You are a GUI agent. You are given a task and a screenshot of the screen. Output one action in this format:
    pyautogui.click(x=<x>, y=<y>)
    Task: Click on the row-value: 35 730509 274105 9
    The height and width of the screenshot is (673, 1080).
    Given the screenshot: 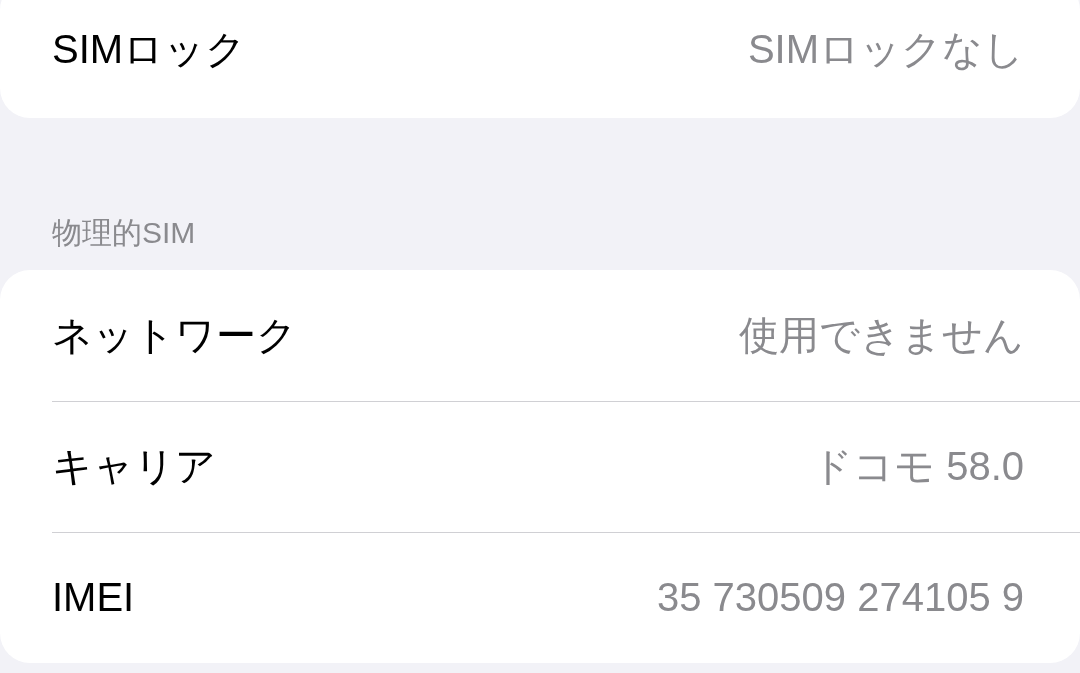 What is the action you would take?
    pyautogui.click(x=840, y=597)
    